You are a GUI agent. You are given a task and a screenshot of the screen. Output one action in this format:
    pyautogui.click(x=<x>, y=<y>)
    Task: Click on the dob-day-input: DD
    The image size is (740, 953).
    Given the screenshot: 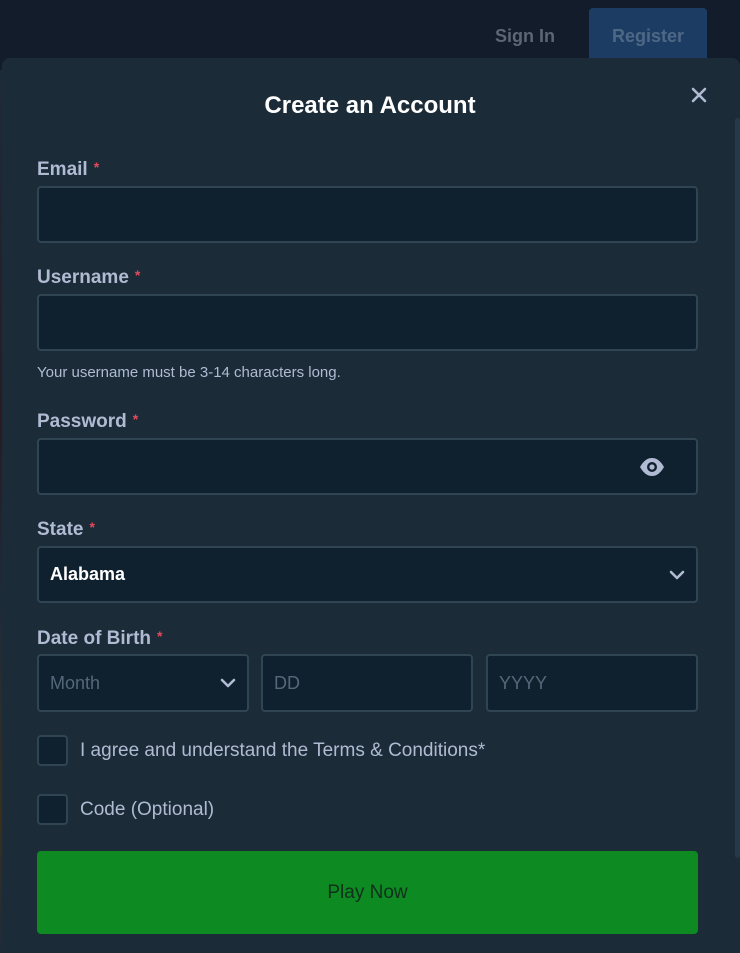 What is the action you would take?
    pyautogui.click(x=367, y=683)
    